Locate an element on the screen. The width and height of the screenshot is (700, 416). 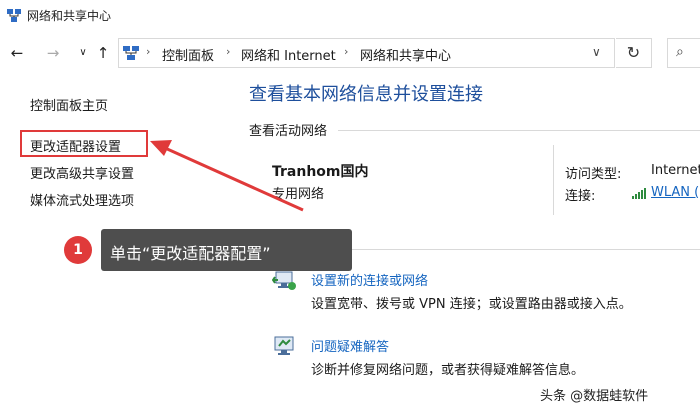
breadcrumb-network-internet: 网络和 Internet is located at coordinates (288, 54).